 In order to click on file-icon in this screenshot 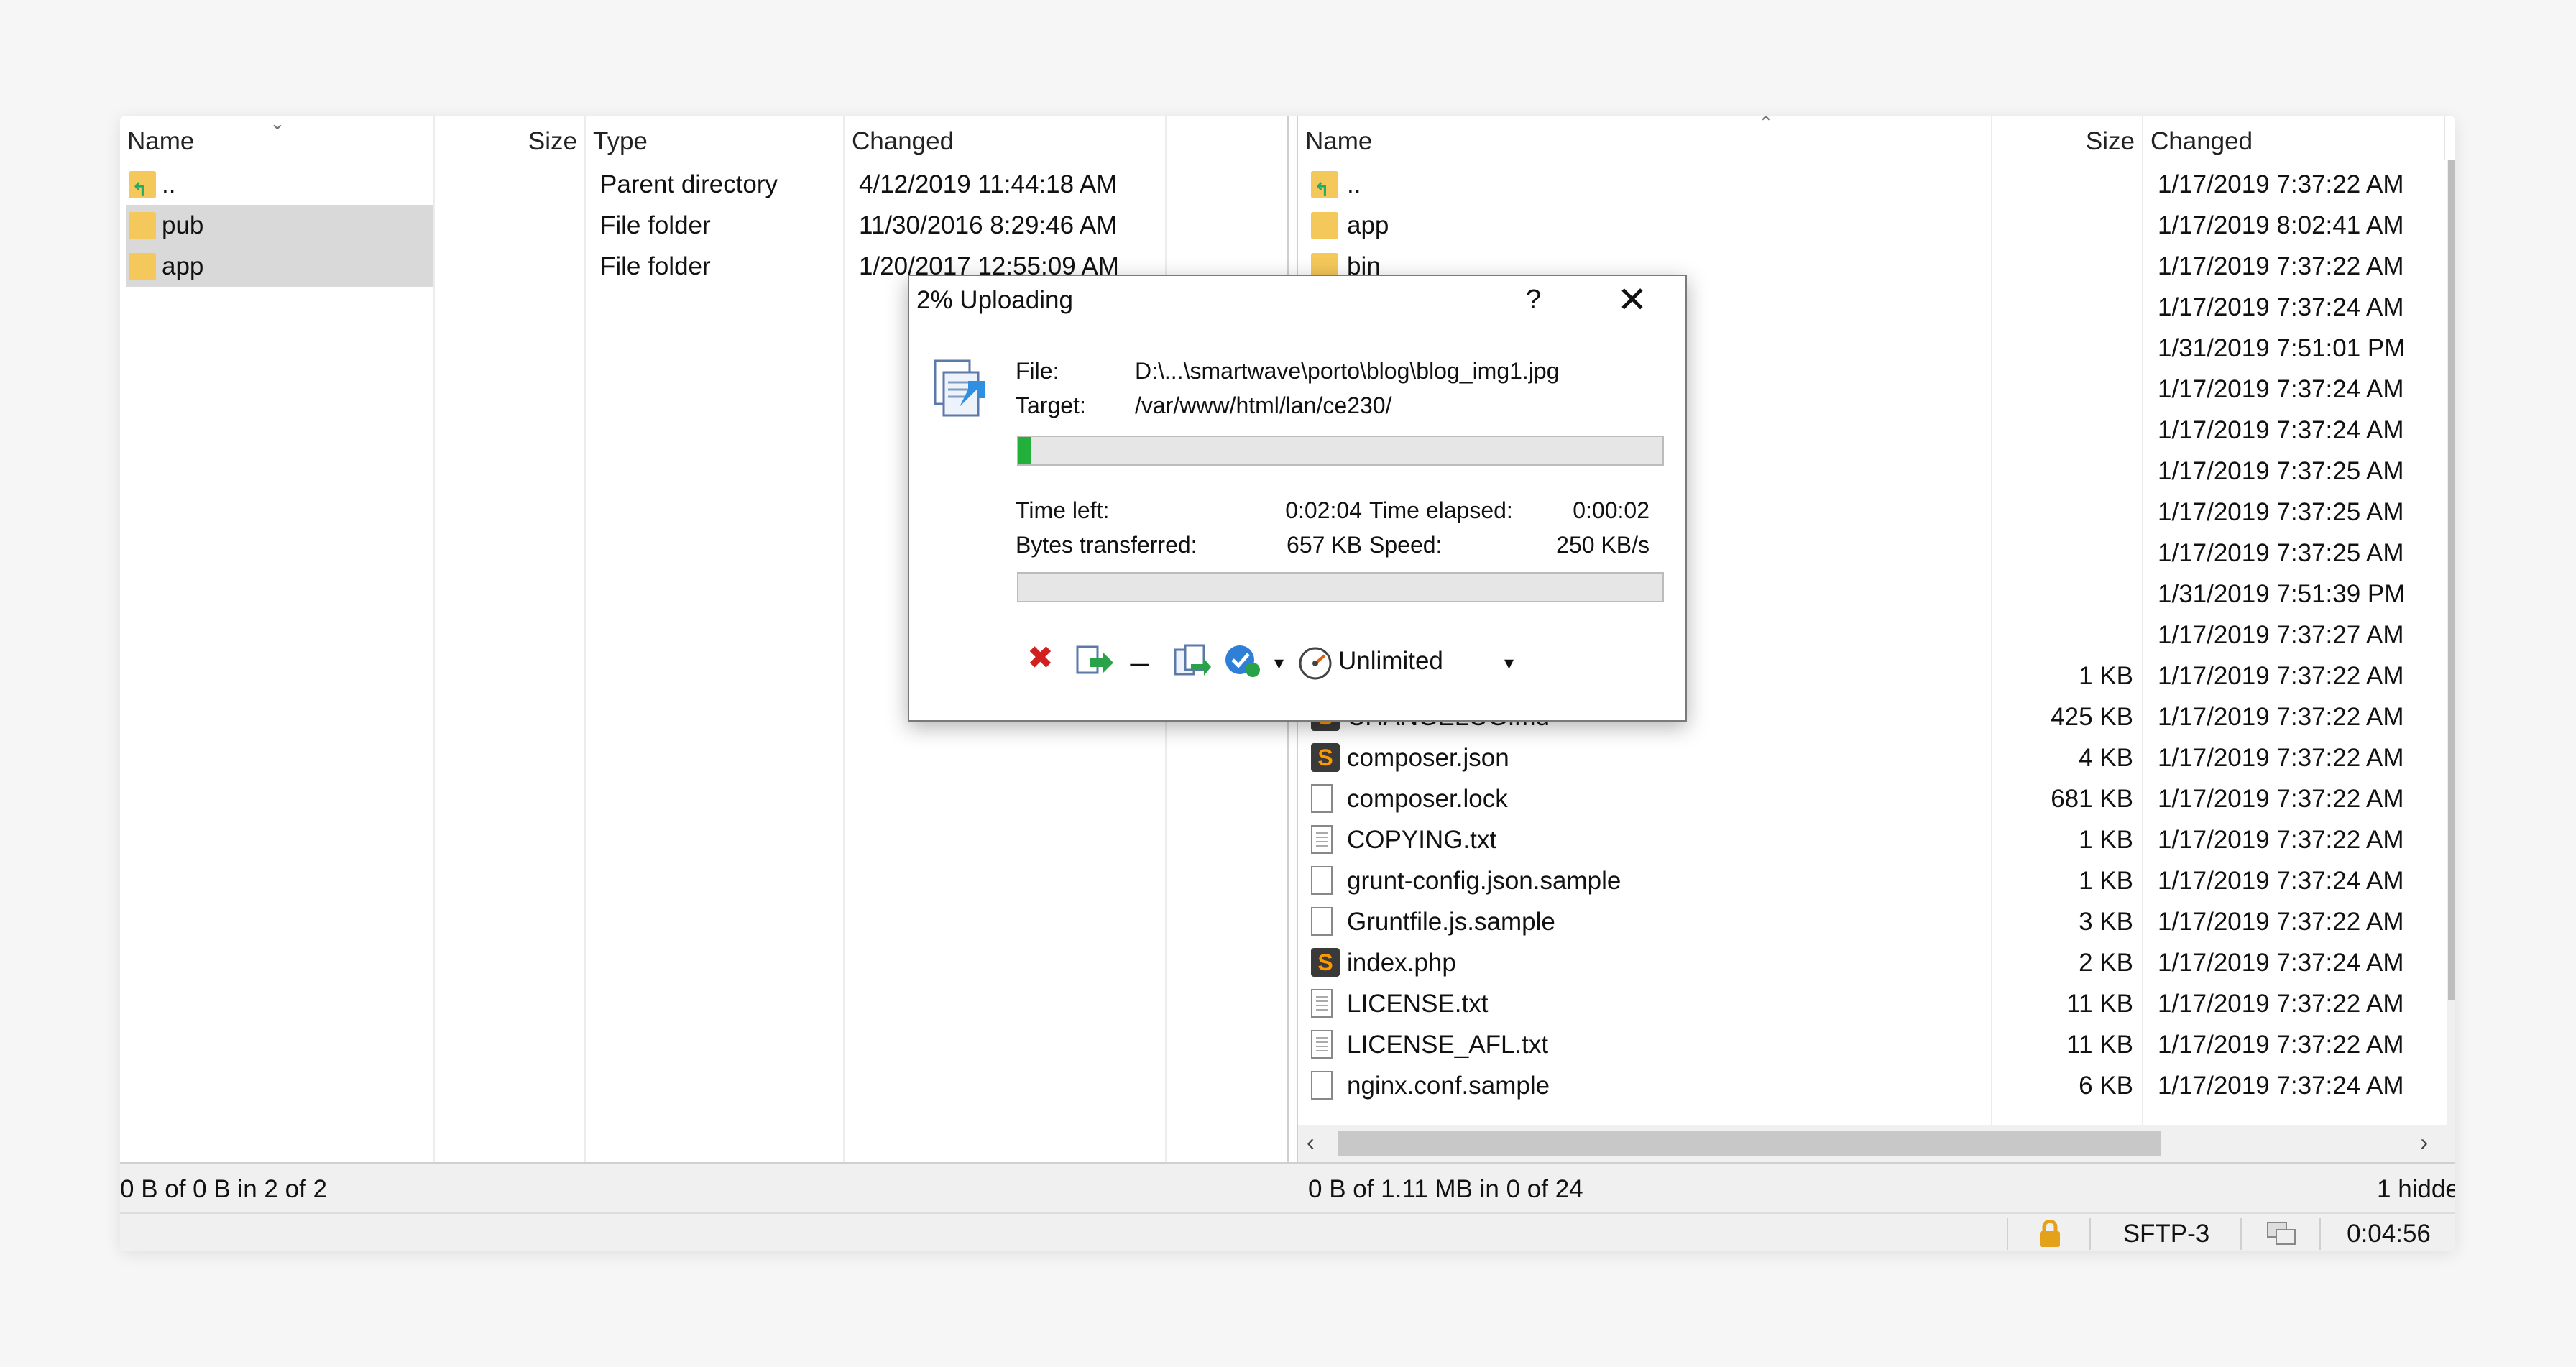, I will do `click(1322, 1085)`.